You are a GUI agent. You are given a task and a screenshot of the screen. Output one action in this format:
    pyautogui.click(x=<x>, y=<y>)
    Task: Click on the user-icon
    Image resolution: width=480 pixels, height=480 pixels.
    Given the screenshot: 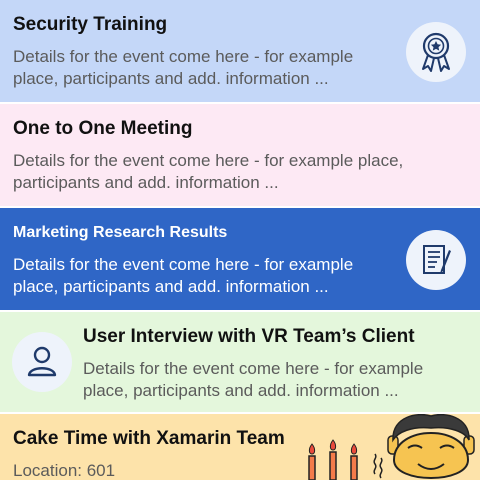 What is the action you would take?
    pyautogui.click(x=42, y=362)
    